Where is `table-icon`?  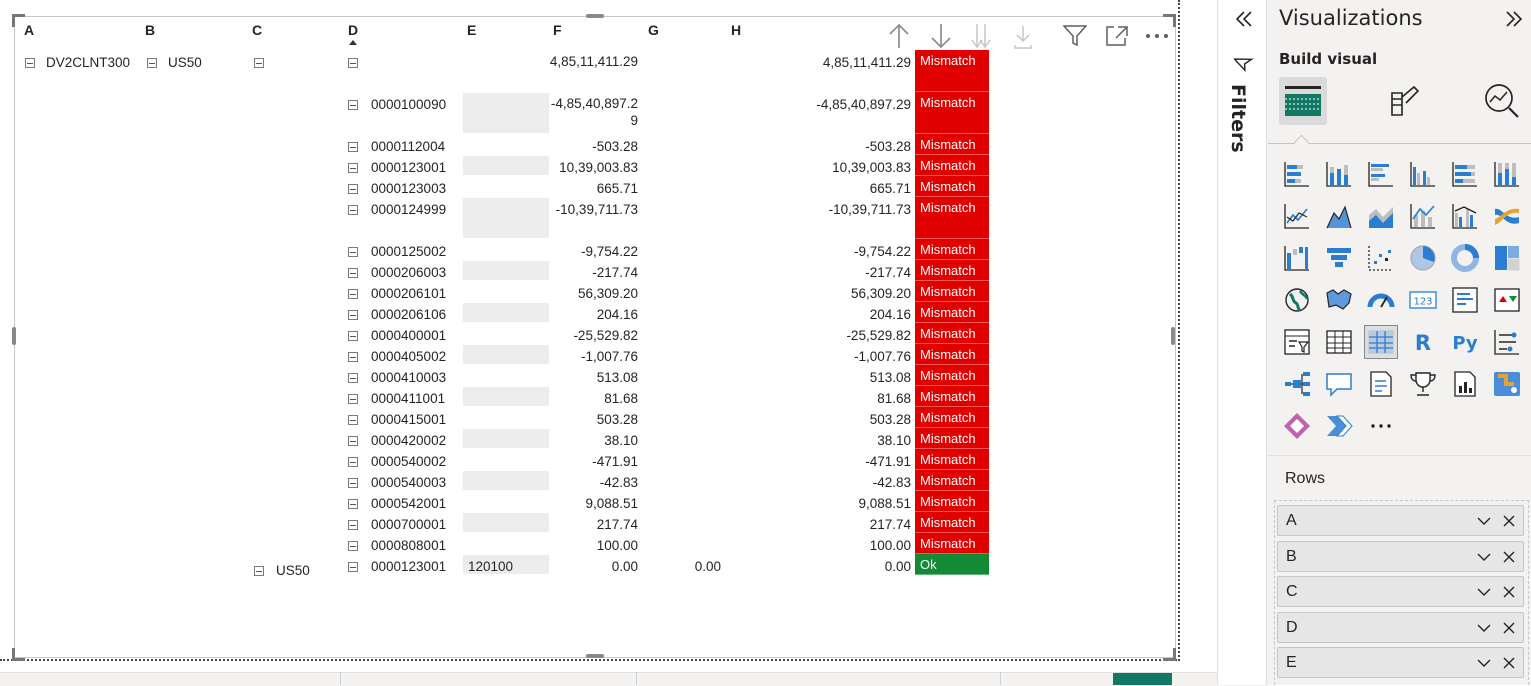 table-icon is located at coordinates (1339, 342).